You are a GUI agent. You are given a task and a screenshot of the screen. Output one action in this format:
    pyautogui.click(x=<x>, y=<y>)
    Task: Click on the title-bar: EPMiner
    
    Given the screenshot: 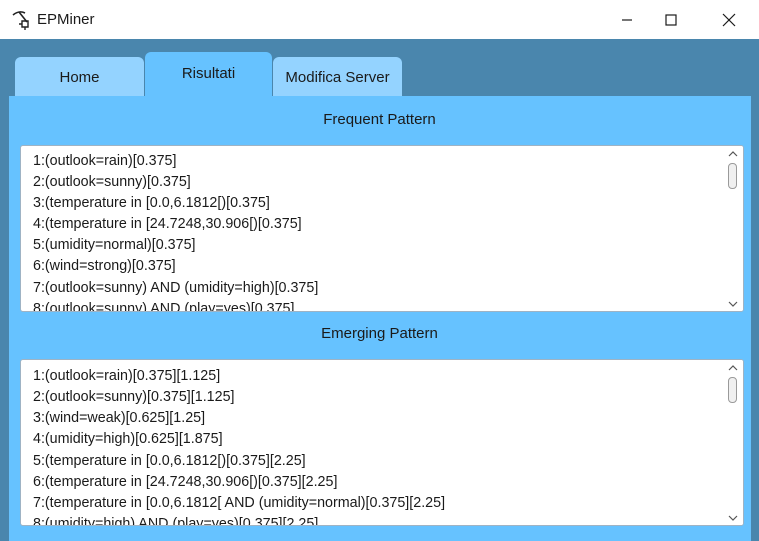 What is the action you would take?
    pyautogui.click(x=379, y=19)
    